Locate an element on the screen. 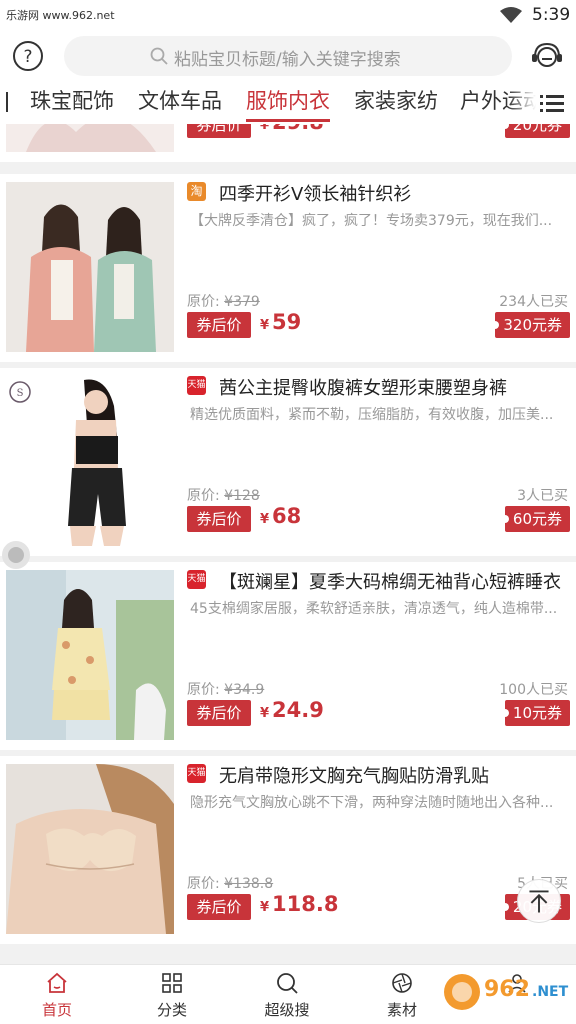  back-to-top-icon is located at coordinates (539, 901).